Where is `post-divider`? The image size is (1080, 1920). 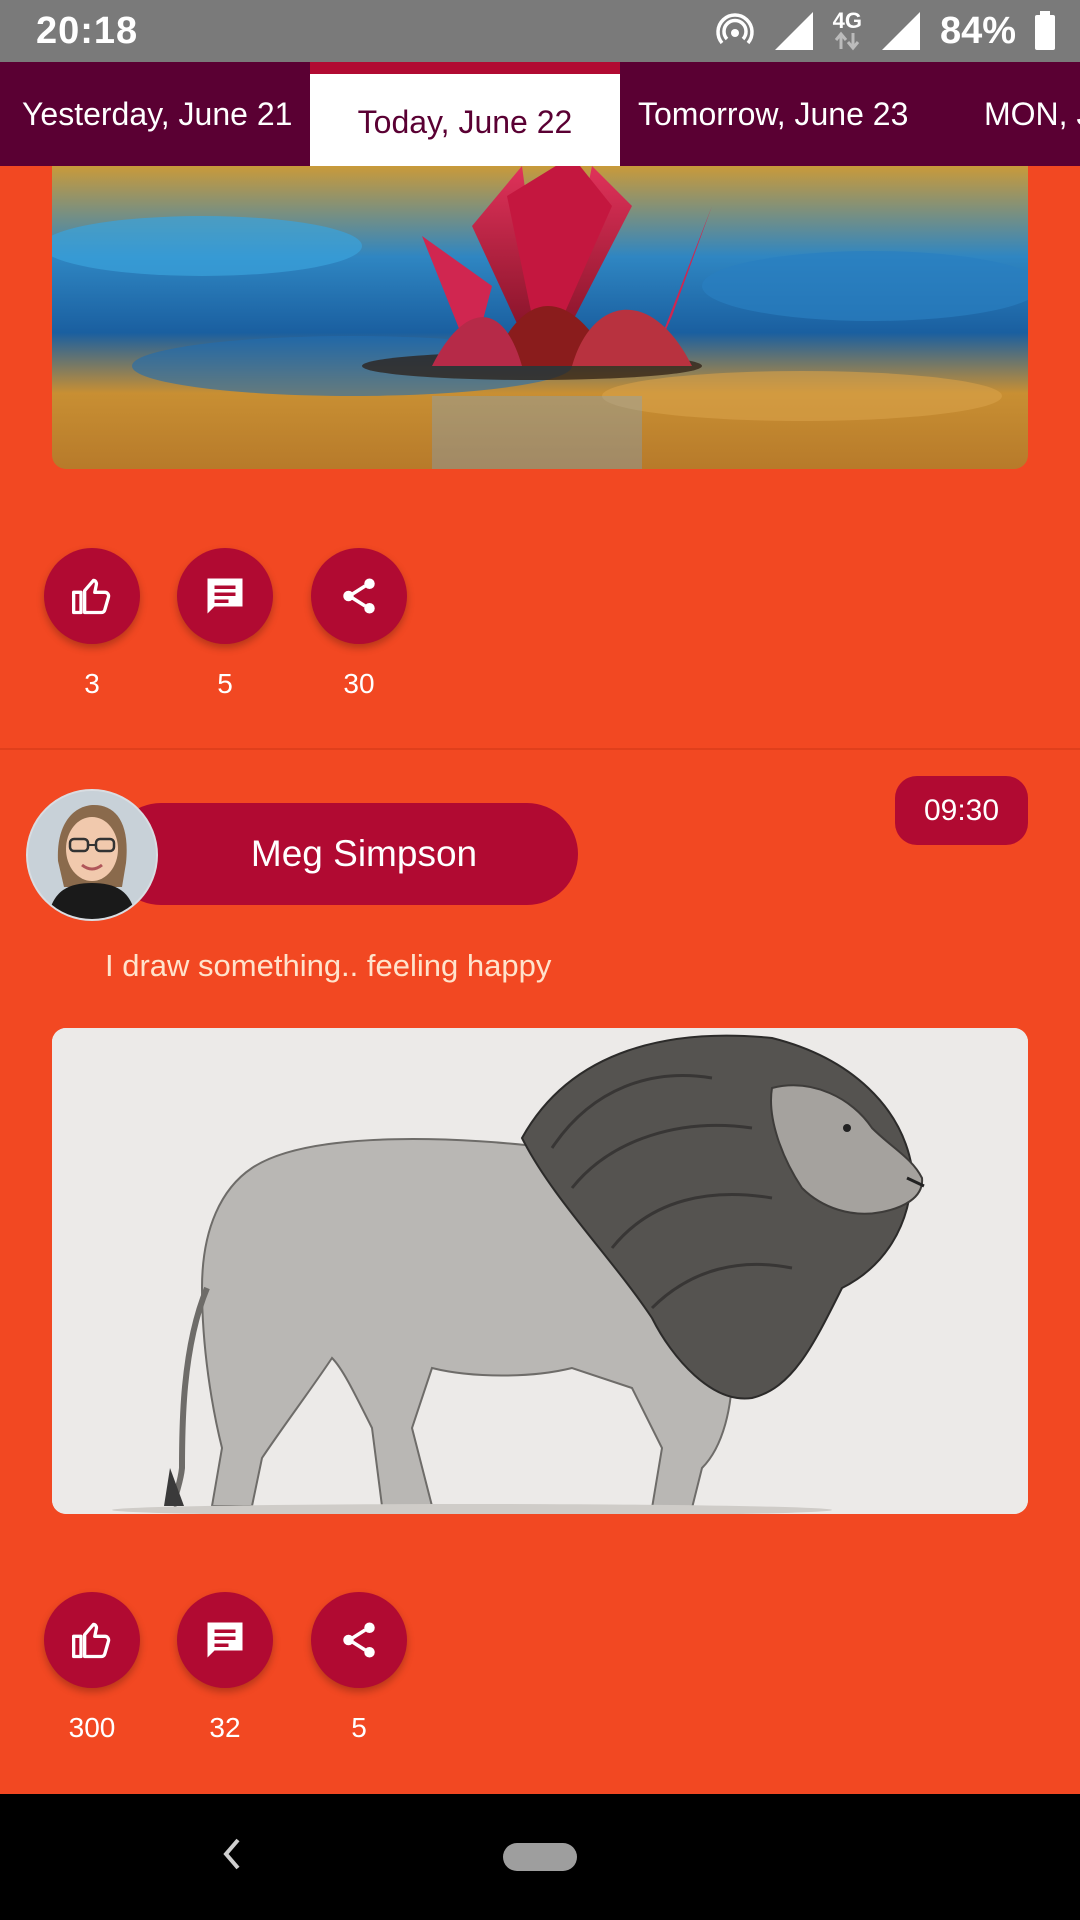 post-divider is located at coordinates (540, 749).